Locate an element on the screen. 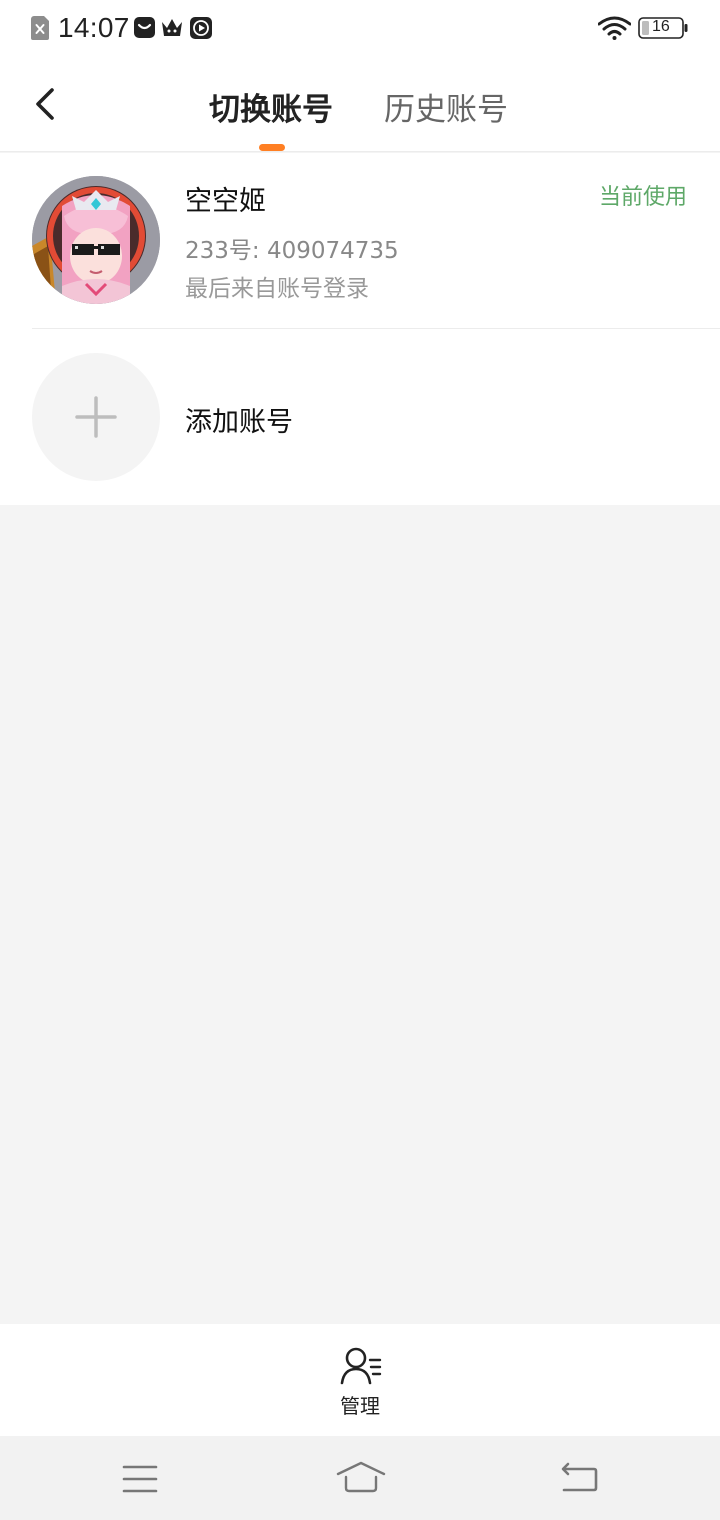  play-icon is located at coordinates (201, 28).